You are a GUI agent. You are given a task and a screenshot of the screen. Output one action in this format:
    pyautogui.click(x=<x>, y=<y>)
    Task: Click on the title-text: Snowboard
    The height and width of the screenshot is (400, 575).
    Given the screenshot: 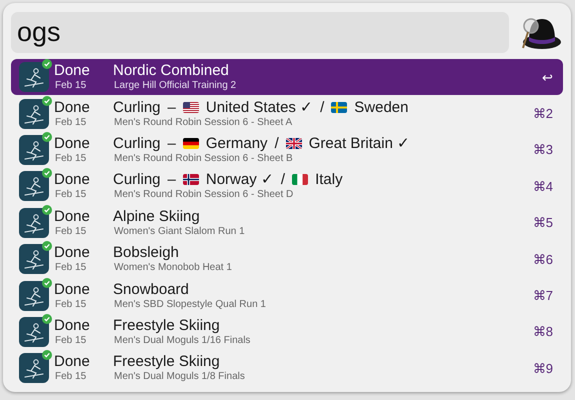 What is the action you would take?
    pyautogui.click(x=151, y=289)
    